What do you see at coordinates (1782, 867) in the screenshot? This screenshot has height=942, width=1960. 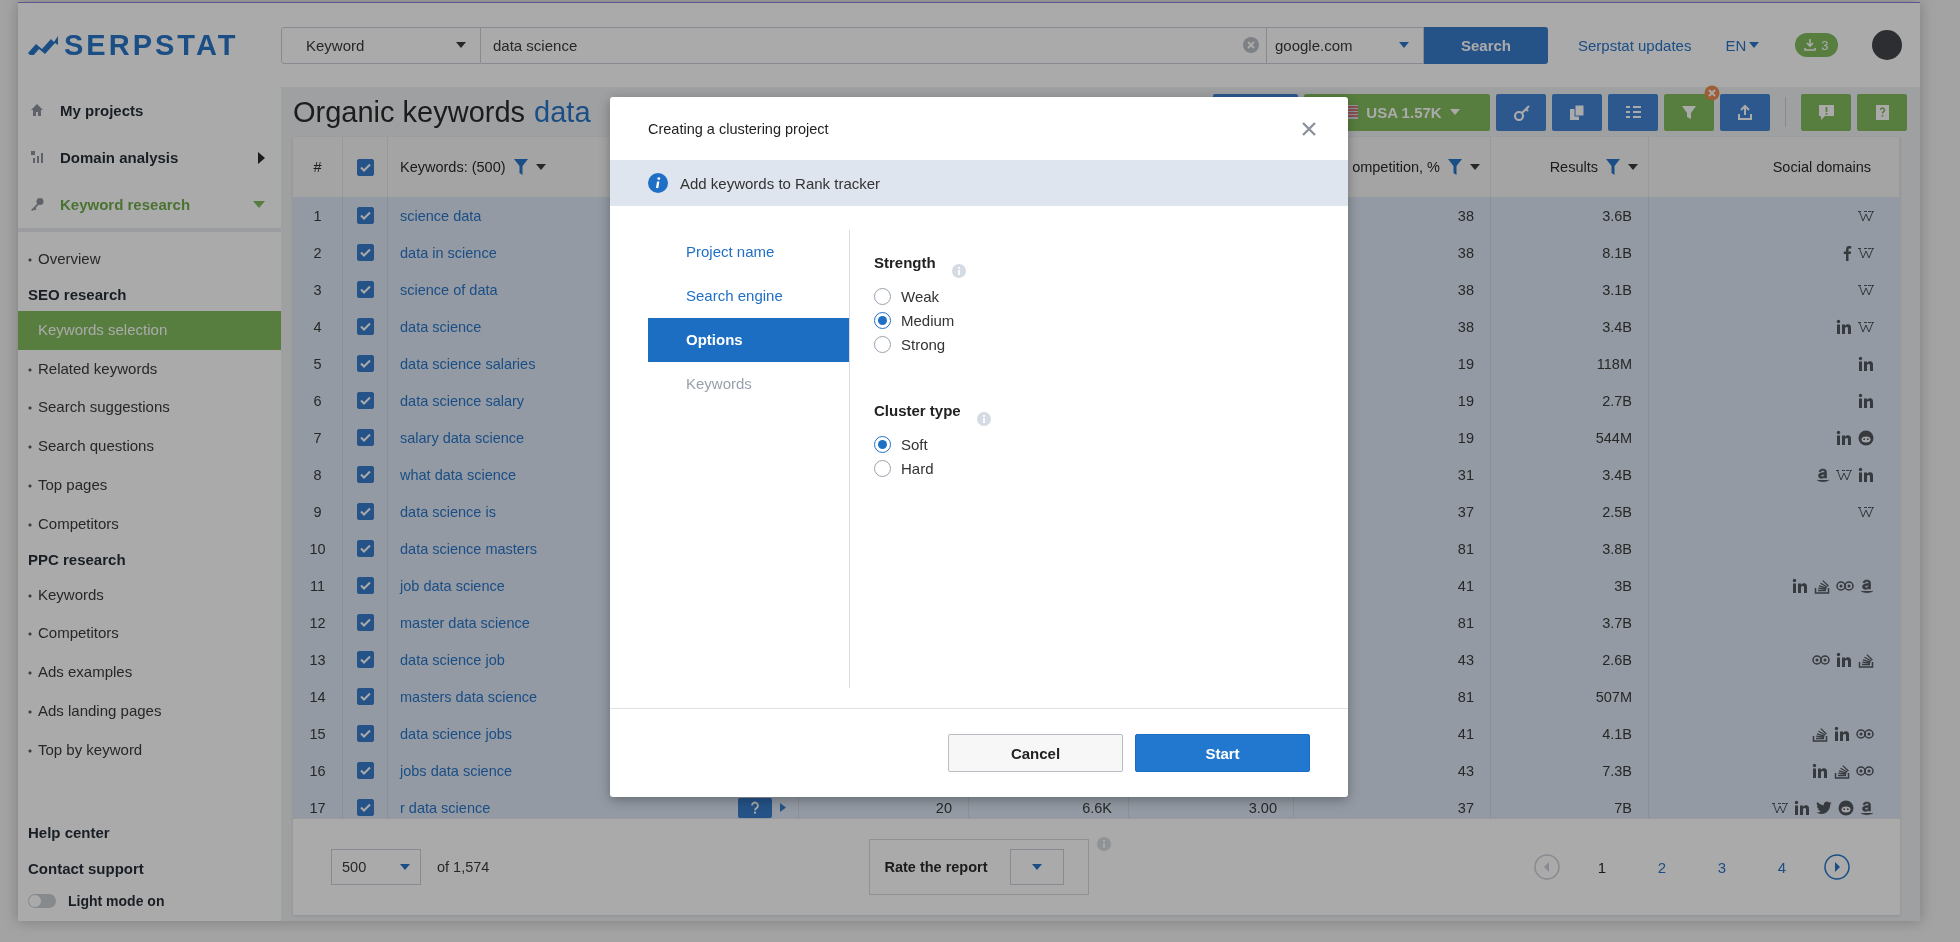 I see `page-link: 4` at bounding box center [1782, 867].